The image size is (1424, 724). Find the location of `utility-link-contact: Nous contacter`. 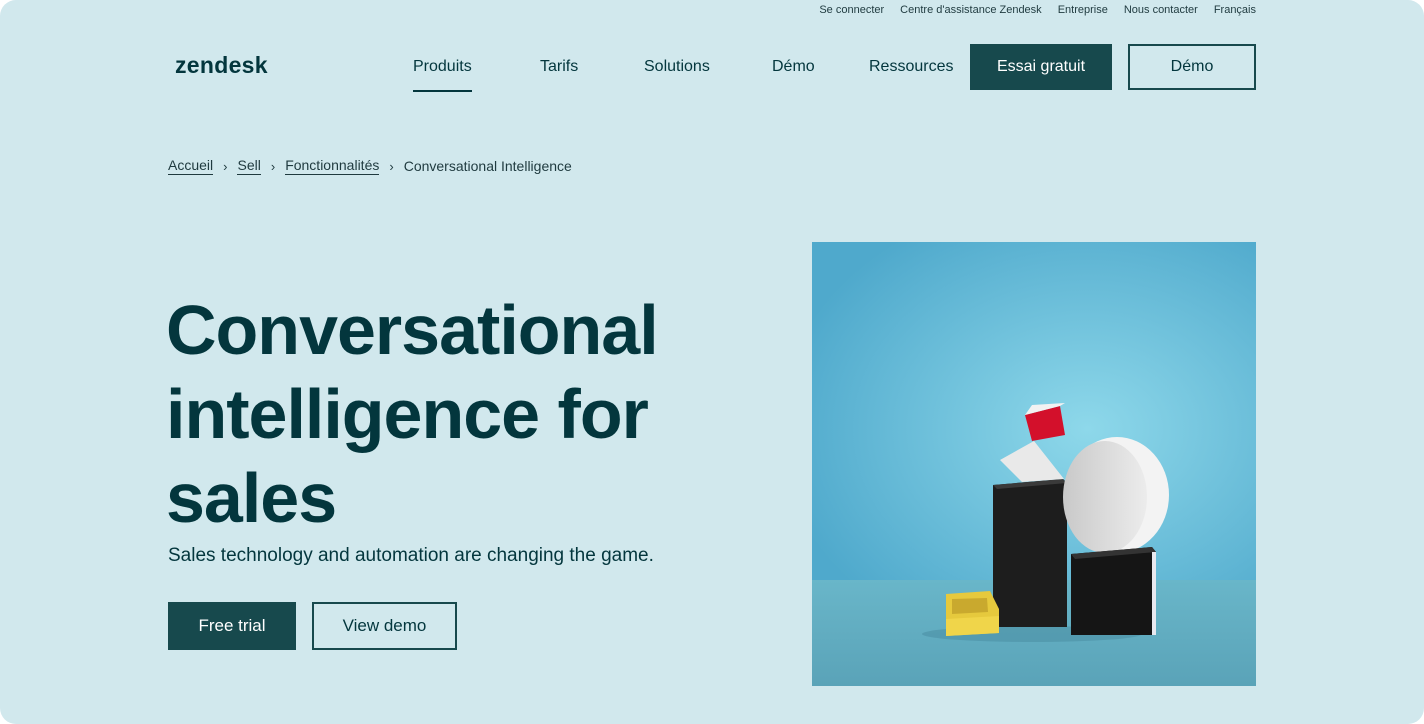

utility-link-contact: Nous contacter is located at coordinates (1161, 10).